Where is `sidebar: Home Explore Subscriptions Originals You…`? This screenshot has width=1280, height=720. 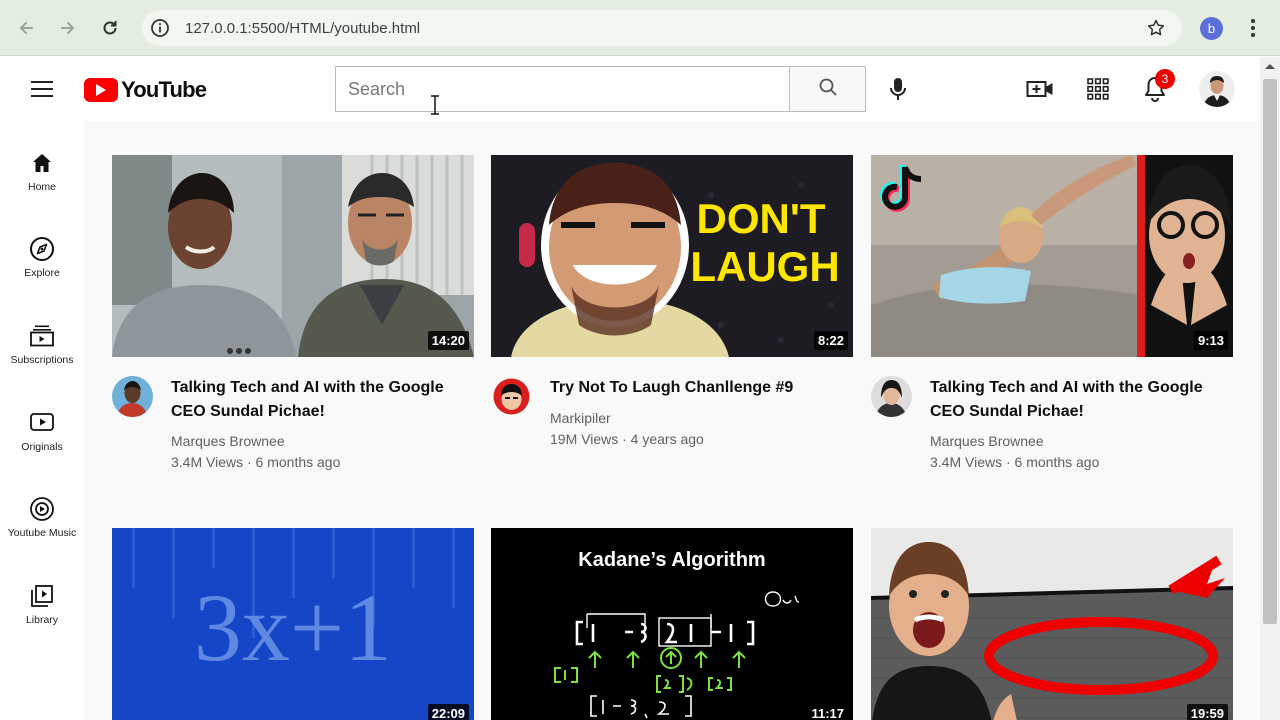 sidebar: Home Explore Subscriptions Originals You… is located at coordinates (42, 420).